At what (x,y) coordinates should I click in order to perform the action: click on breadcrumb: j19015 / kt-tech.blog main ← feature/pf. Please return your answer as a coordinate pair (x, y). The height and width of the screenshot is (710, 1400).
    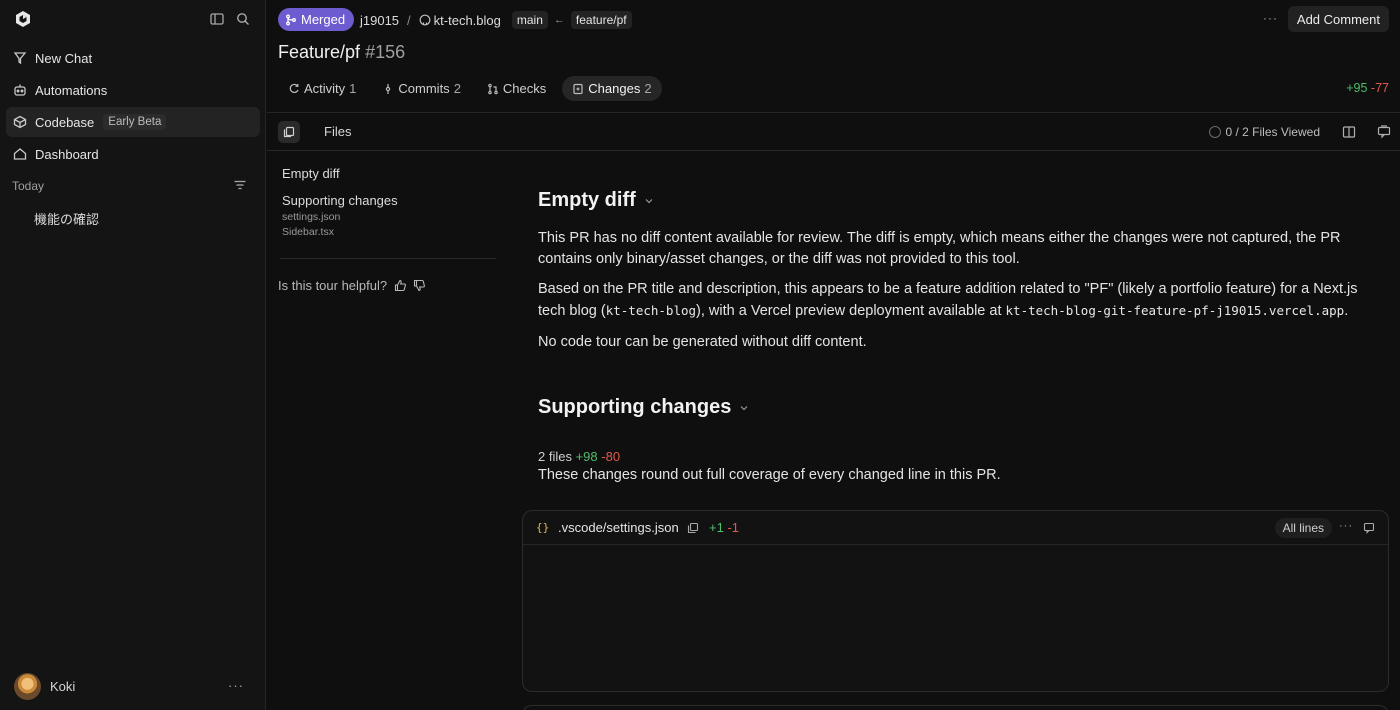
    Looking at the image, I should click on (496, 20).